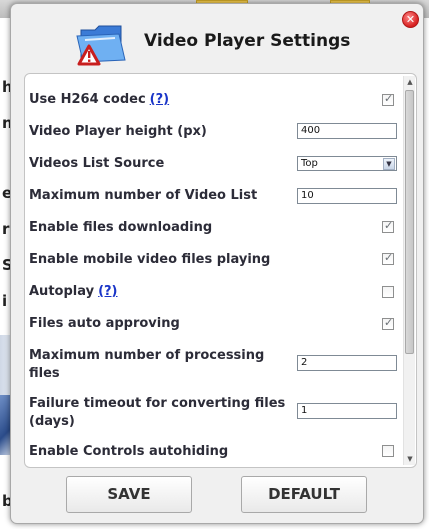 This screenshot has width=429, height=529. I want to click on setting-row-max-video-list: Maximum number of Video List 10, so click(213, 198).